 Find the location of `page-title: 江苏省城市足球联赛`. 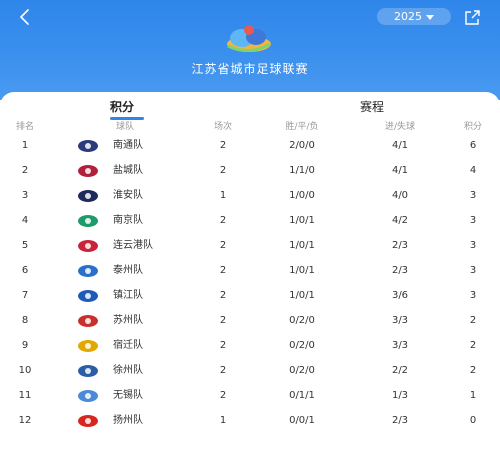

page-title: 江苏省城市足球联赛 is located at coordinates (250, 69).